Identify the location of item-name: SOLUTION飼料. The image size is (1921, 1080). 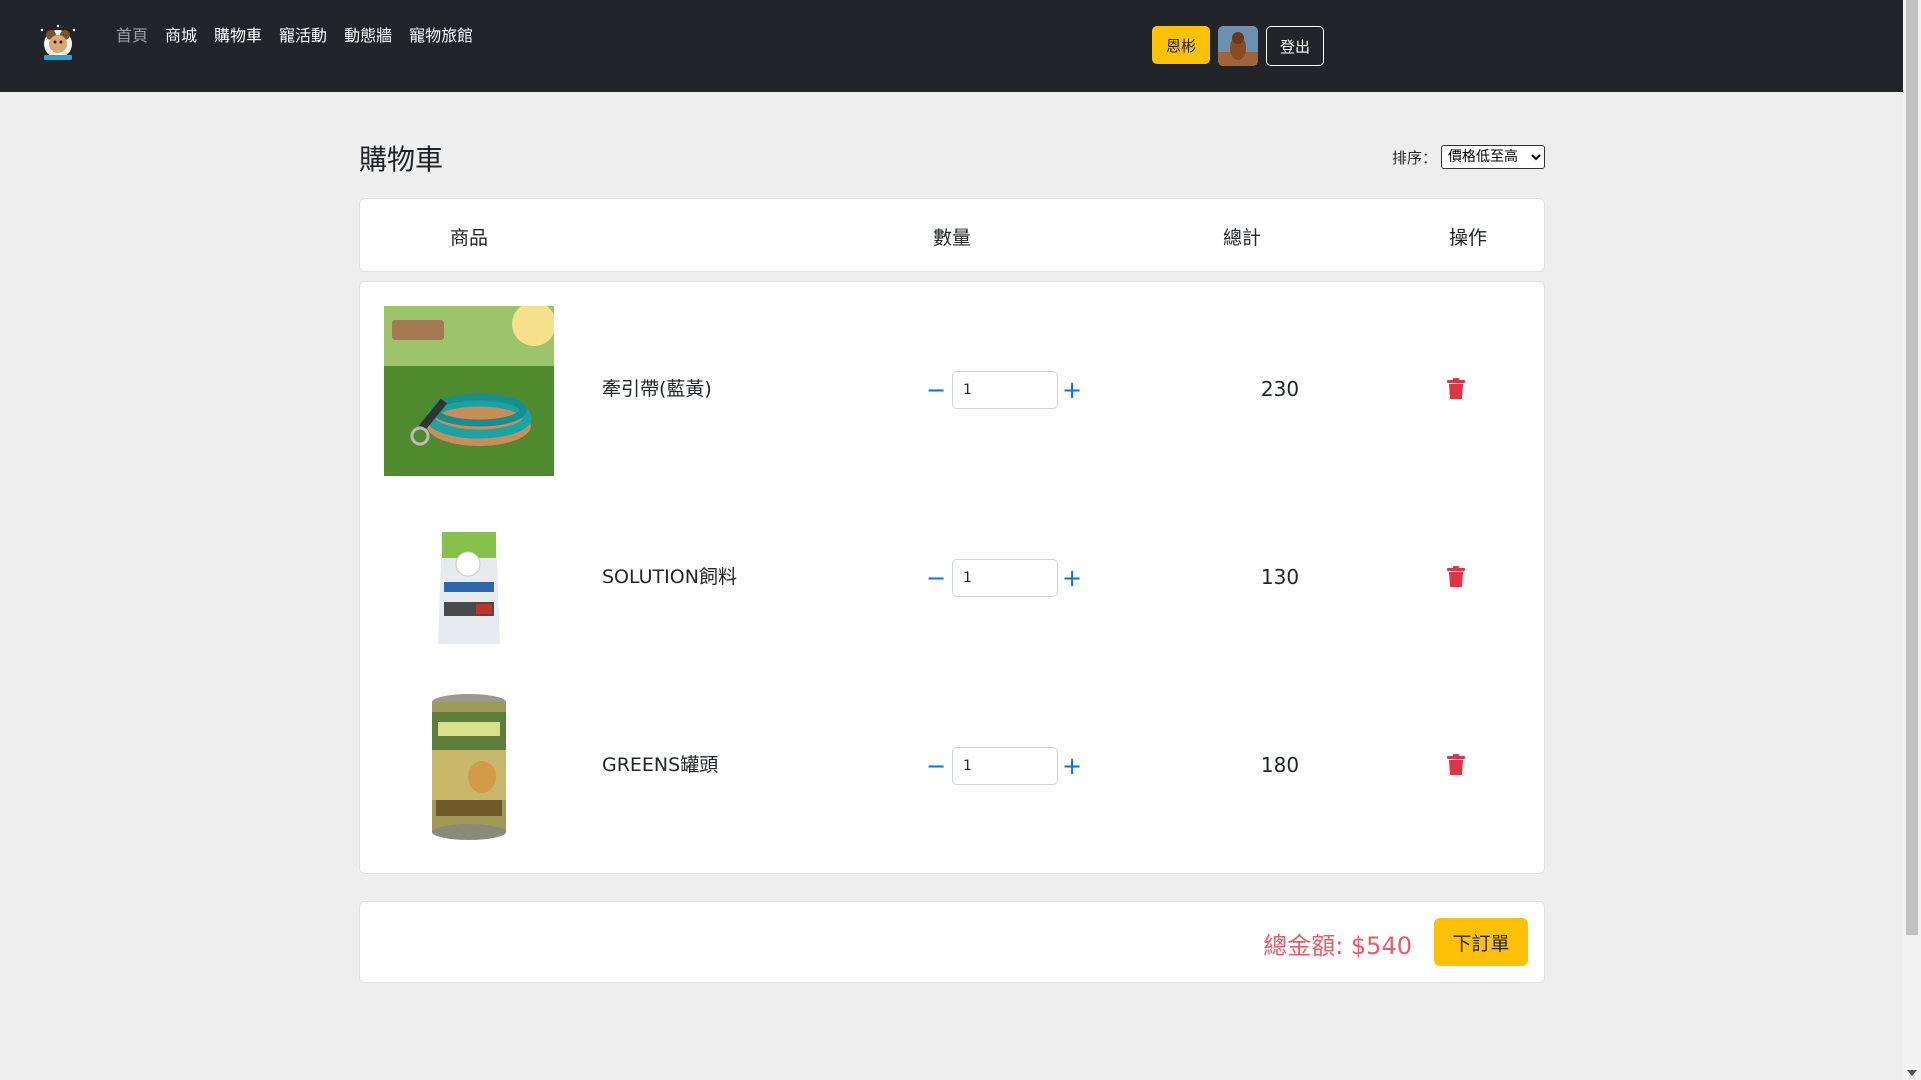
(669, 577).